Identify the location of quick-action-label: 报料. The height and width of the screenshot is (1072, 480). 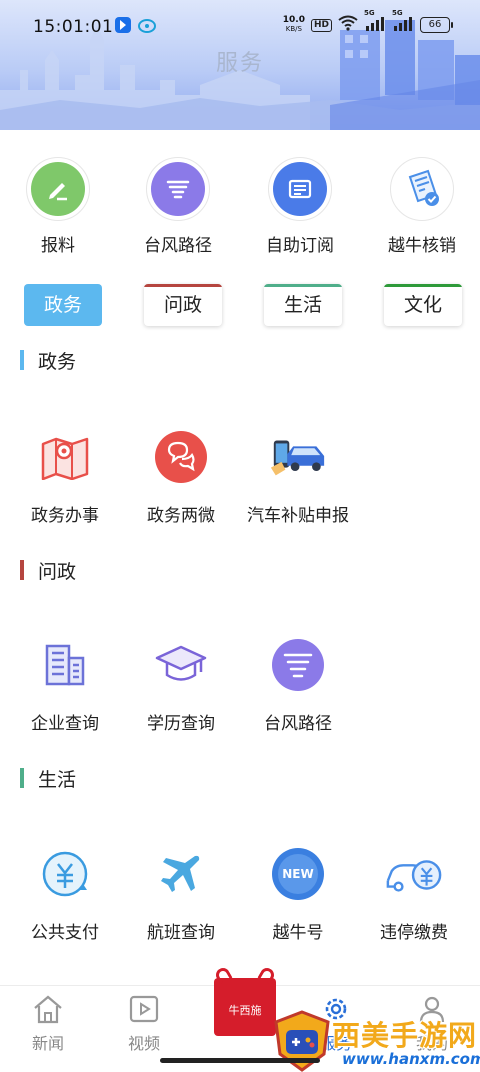
(58, 246).